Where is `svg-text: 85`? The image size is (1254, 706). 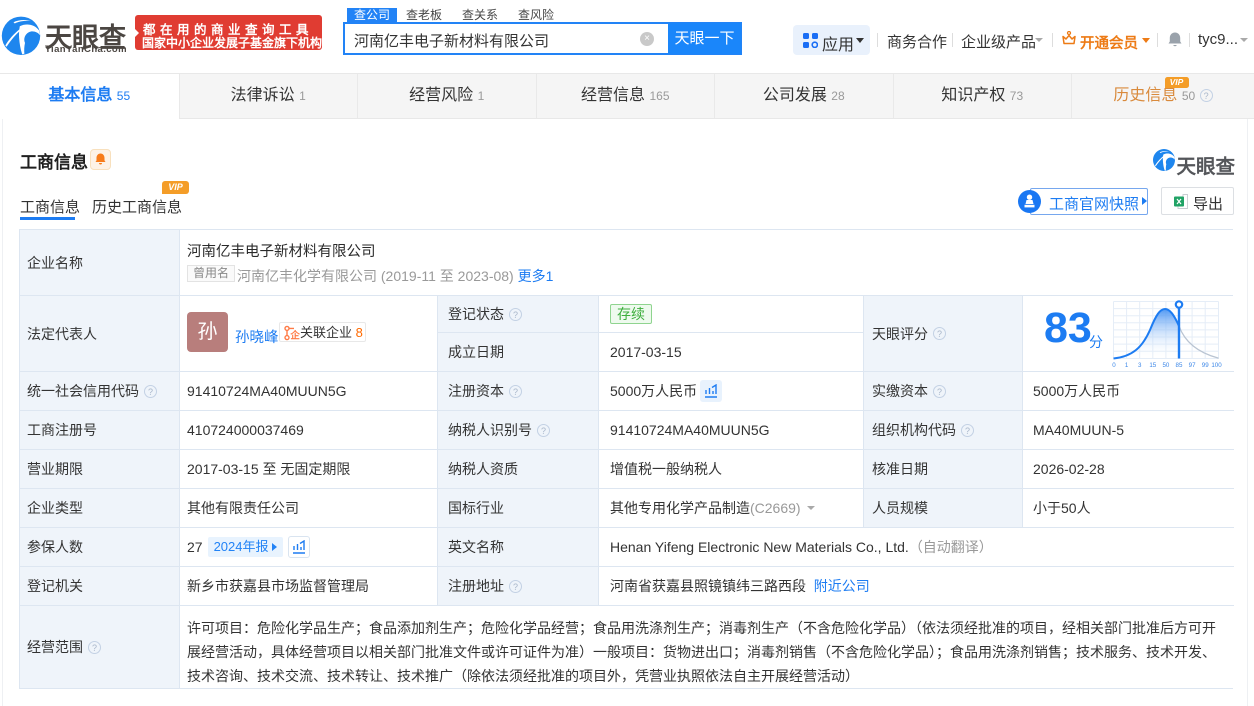
svg-text: 85 is located at coordinates (1179, 365).